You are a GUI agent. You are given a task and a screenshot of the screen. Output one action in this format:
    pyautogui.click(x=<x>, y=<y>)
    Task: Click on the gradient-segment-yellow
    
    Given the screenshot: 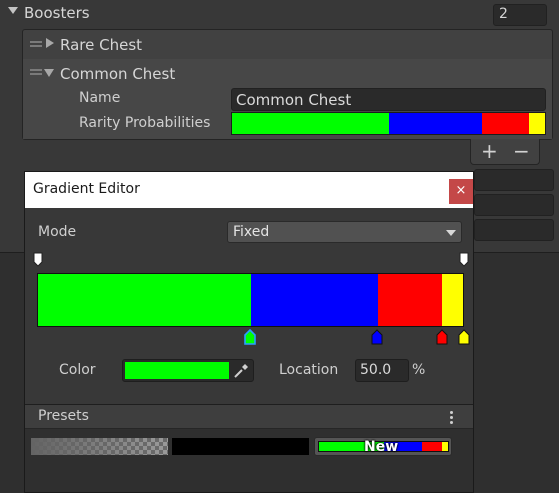 What is the action you would take?
    pyautogui.click(x=452, y=300)
    